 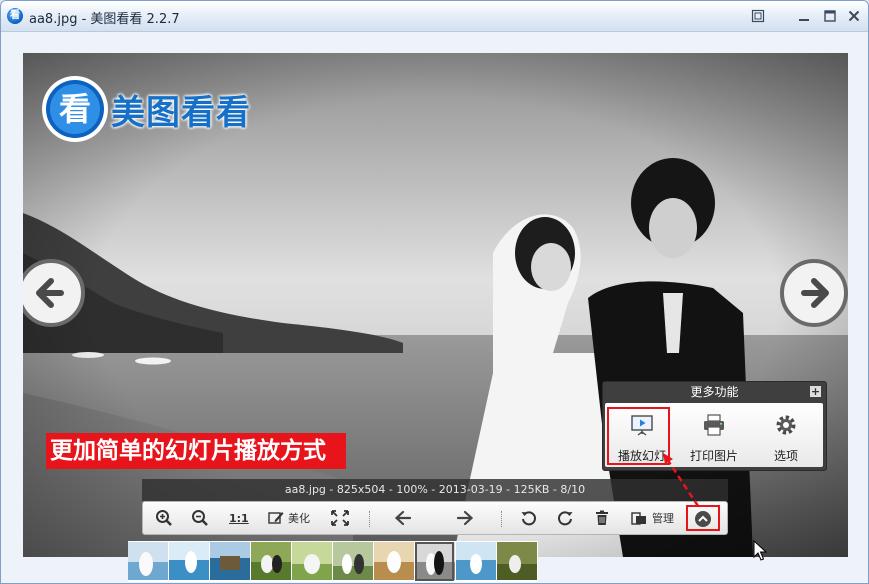 I want to click on thumbnail-selection-frame, so click(x=434, y=561).